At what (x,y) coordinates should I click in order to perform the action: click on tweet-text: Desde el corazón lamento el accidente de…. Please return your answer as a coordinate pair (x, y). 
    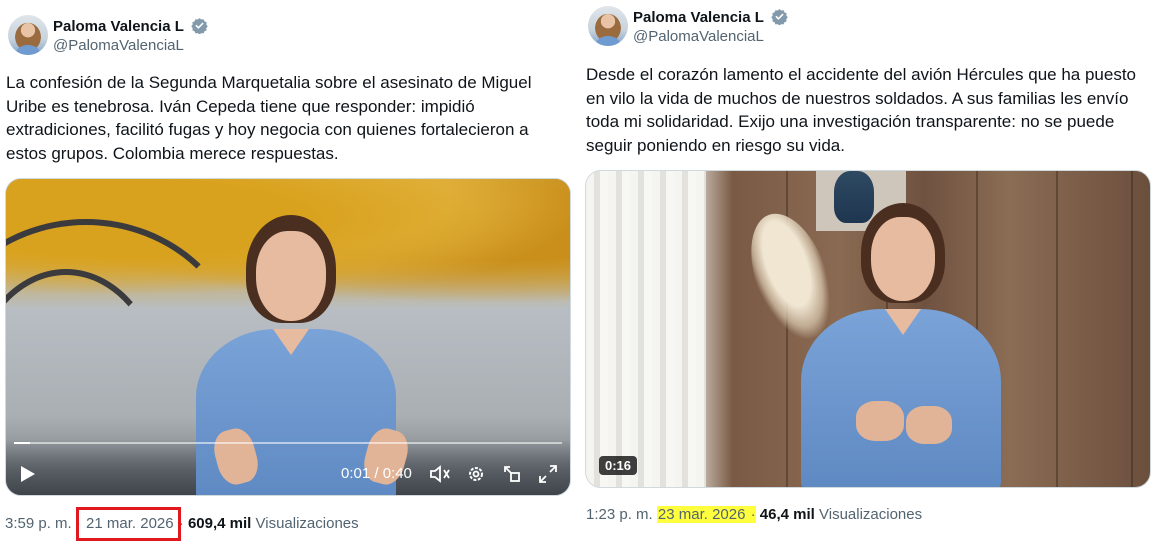
    Looking at the image, I should click on (861, 110).